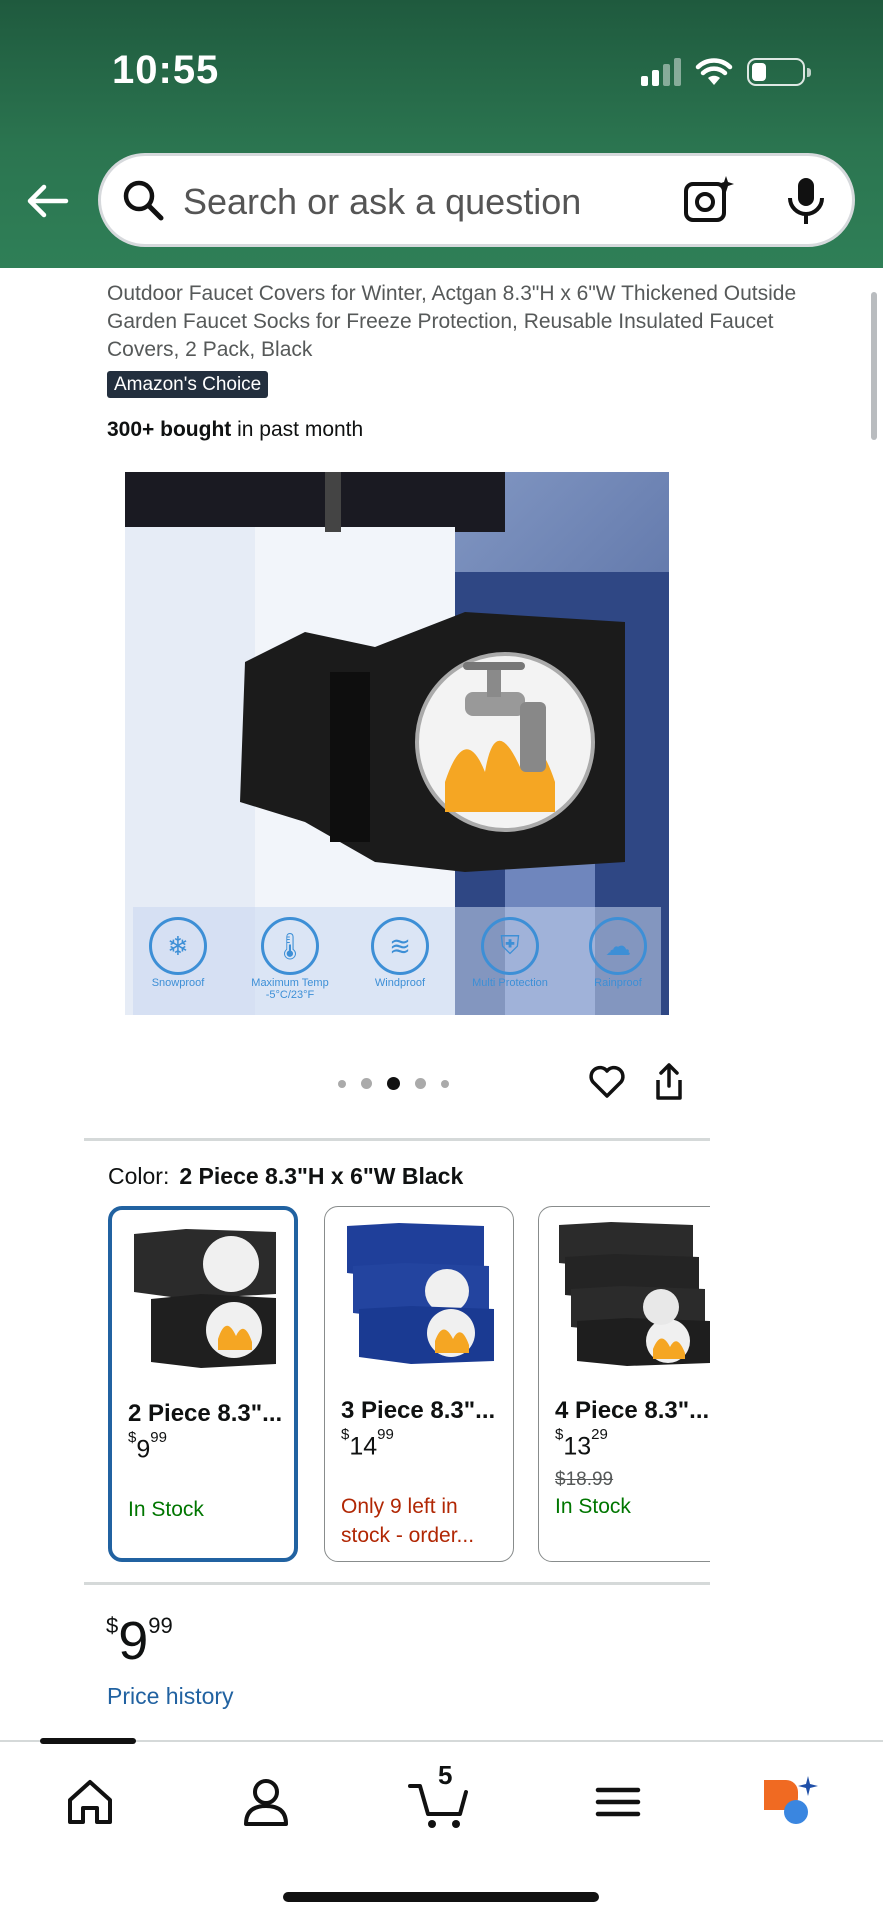 The height and width of the screenshot is (1920, 883). I want to click on status-icons, so click(726, 72).